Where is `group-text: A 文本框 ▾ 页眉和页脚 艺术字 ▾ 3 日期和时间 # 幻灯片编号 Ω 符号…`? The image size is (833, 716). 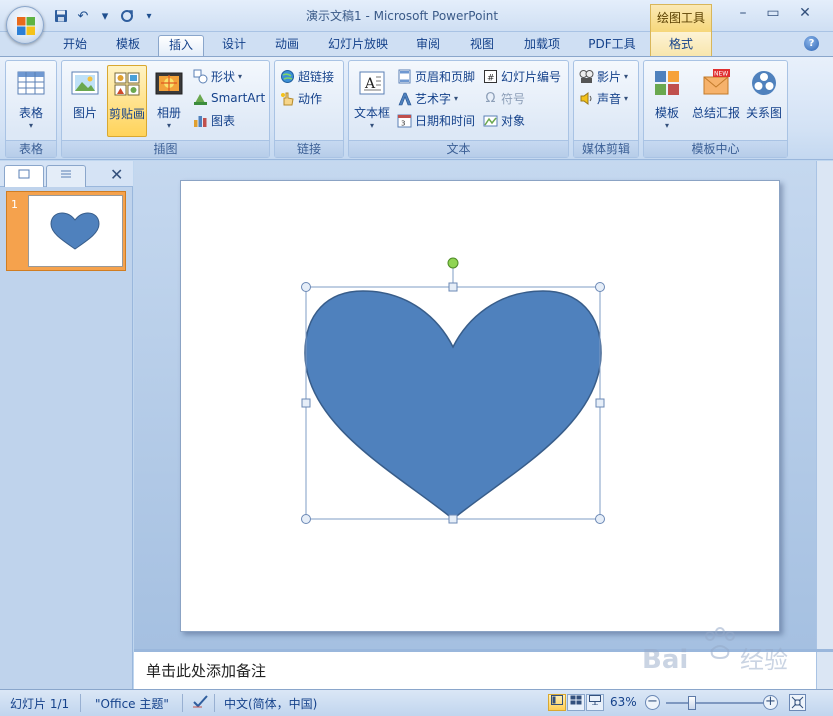 group-text: A 文本框 ▾ 页眉和页脚 艺术字 ▾ 3 日期和时间 # 幻灯片编号 Ω 符号… is located at coordinates (458, 109).